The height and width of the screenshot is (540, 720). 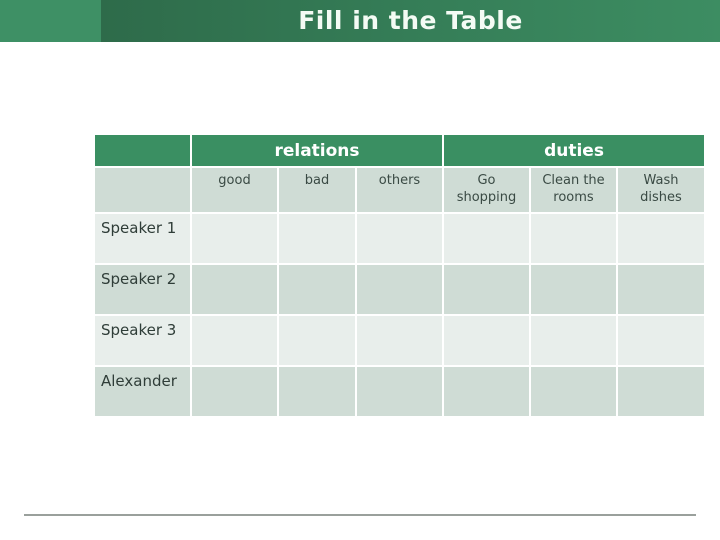 I want to click on subheader-good: good, so click(x=234, y=190).